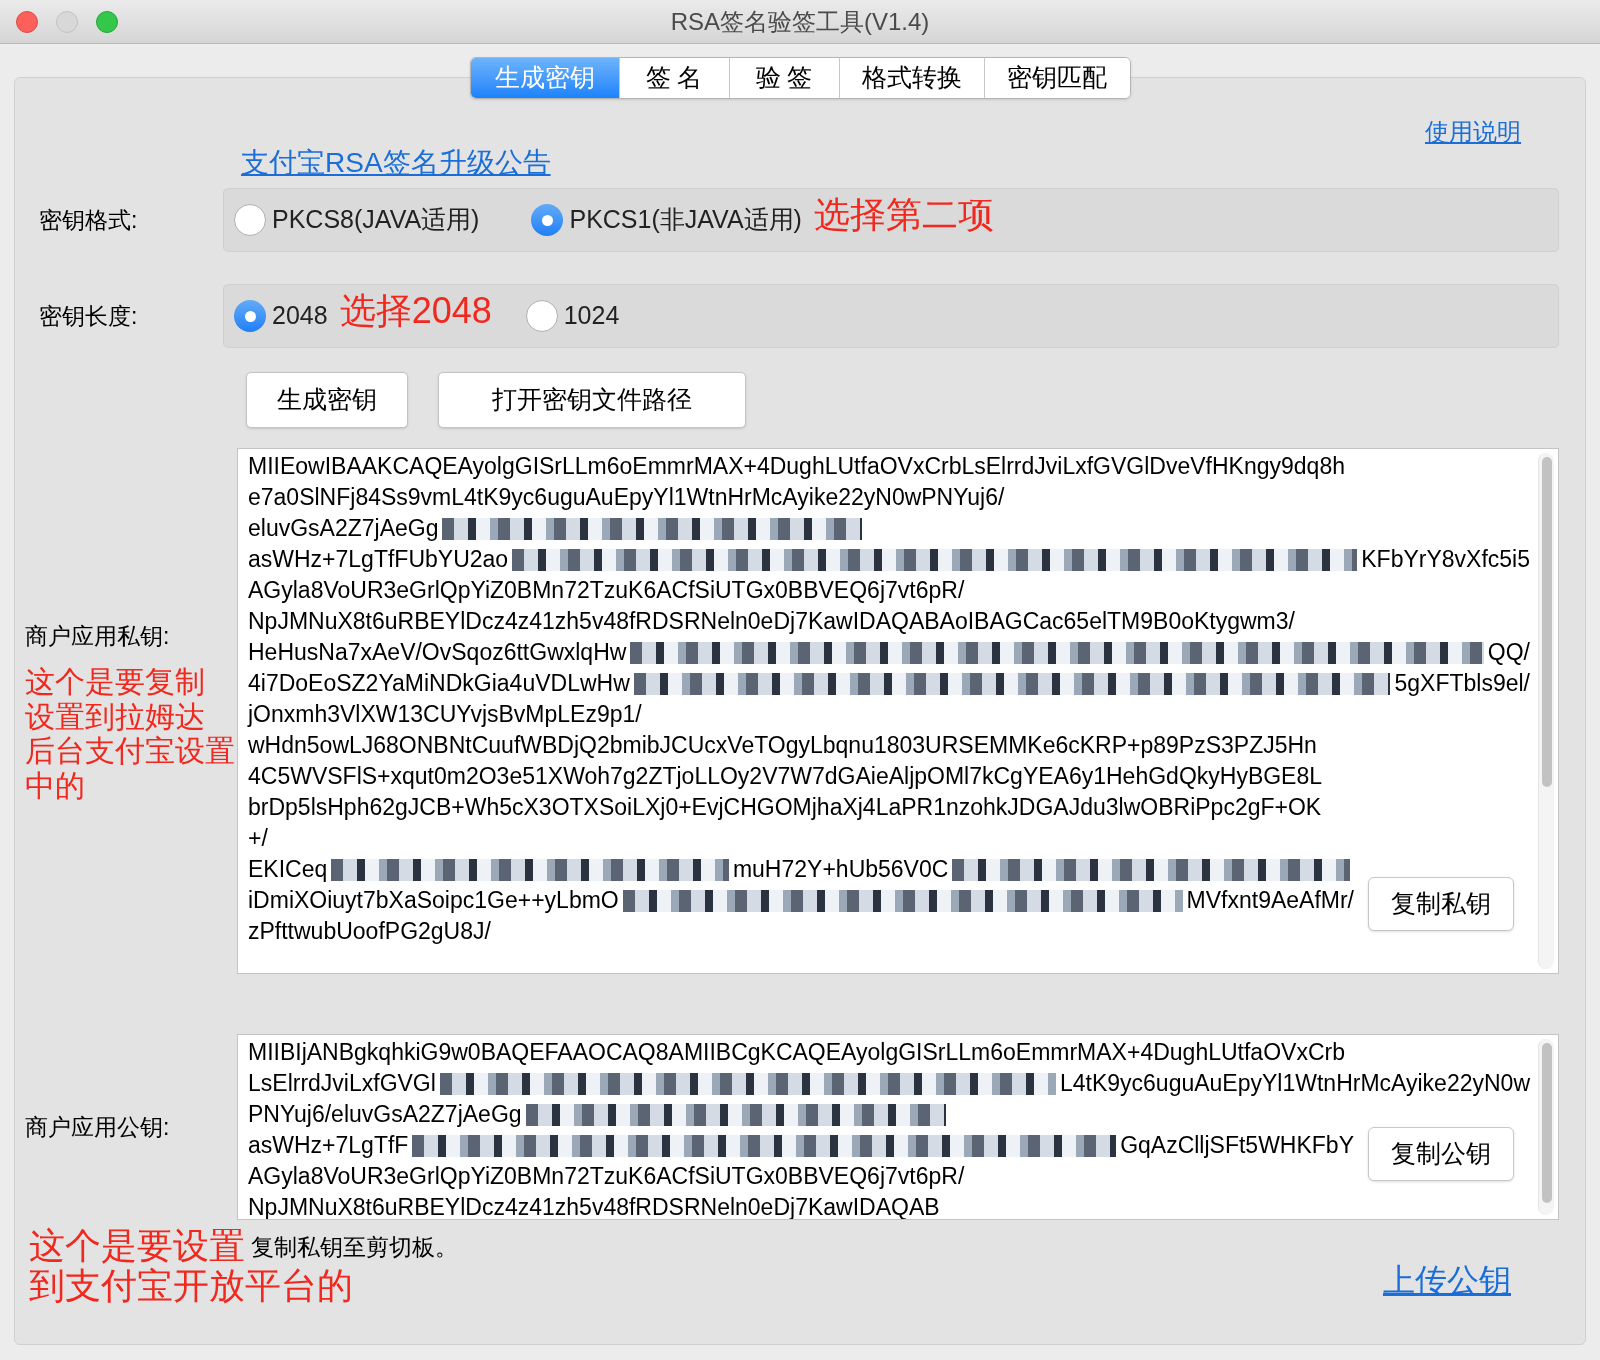 This screenshot has width=1600, height=1360. What do you see at coordinates (88, 220) in the screenshot?
I see `field-label: 密钥格式:` at bounding box center [88, 220].